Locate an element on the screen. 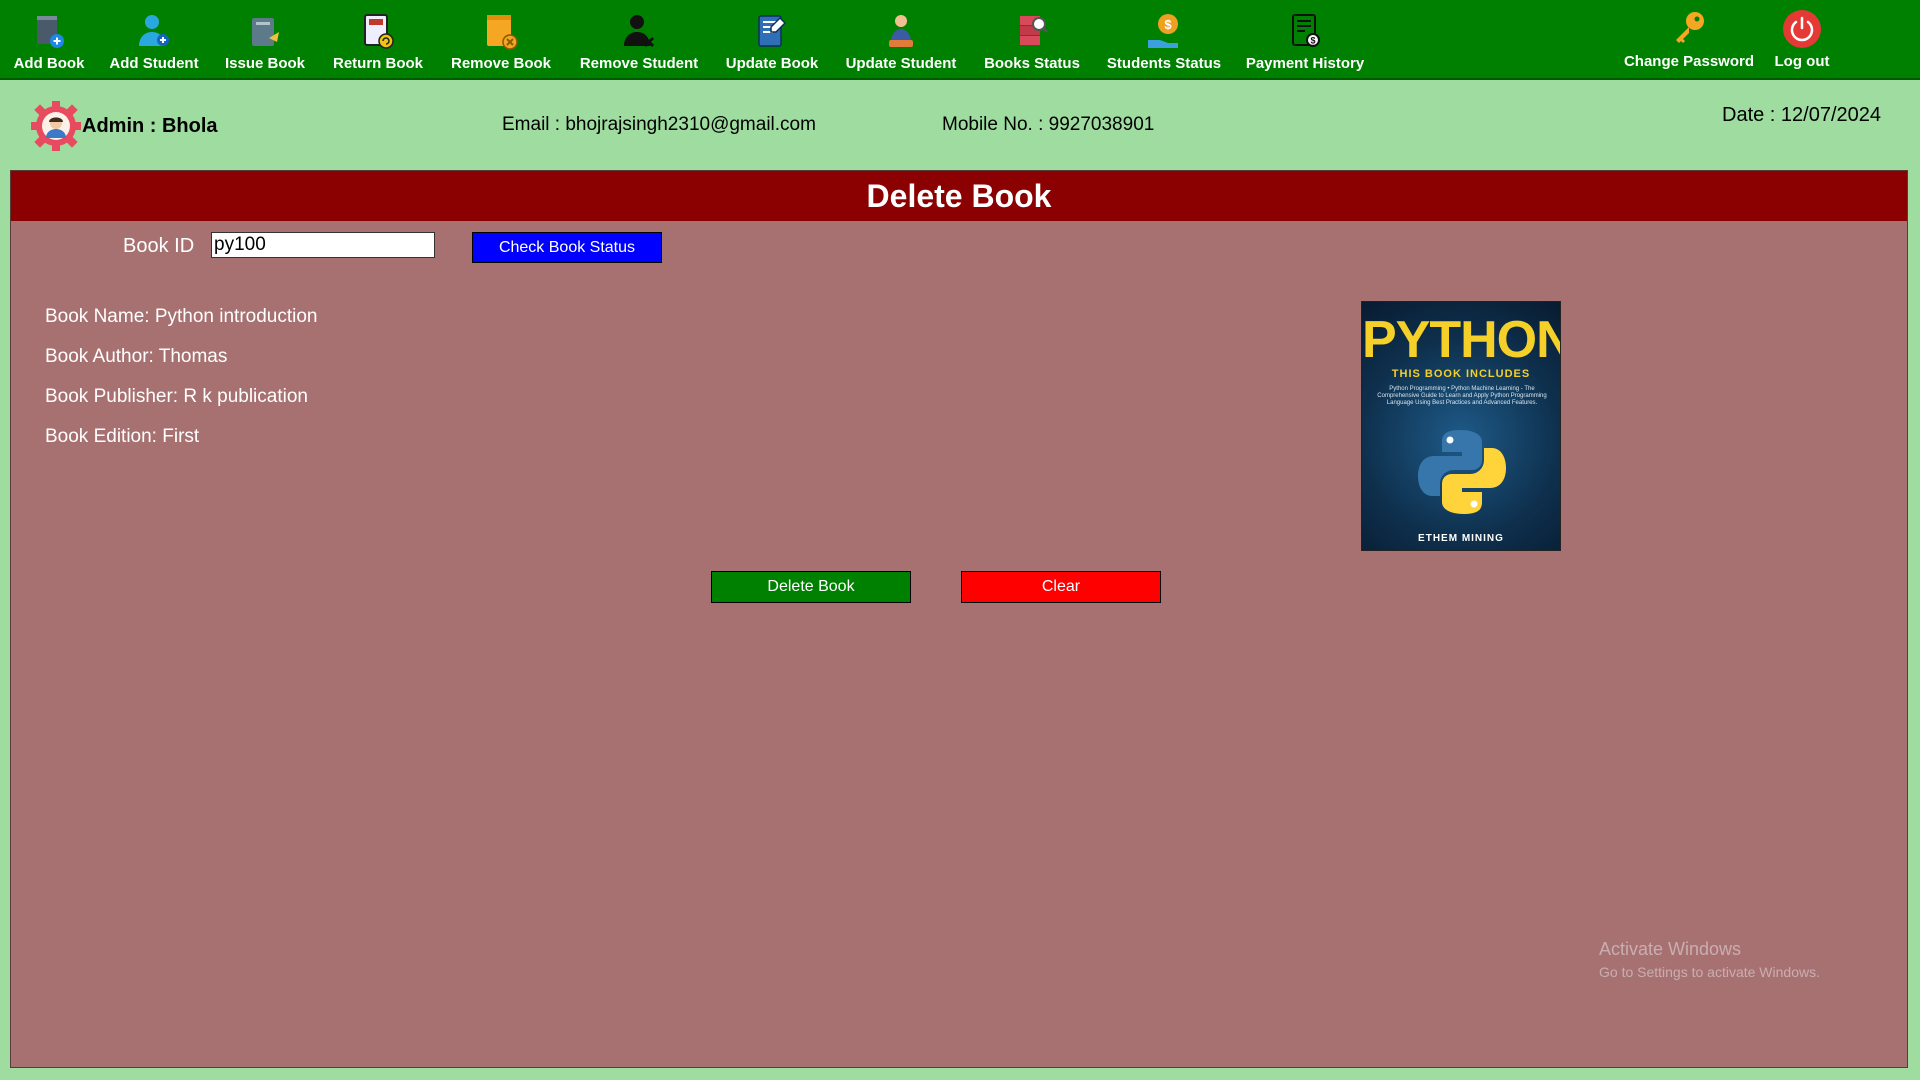  return-book-label: Return Book is located at coordinates (378, 63).